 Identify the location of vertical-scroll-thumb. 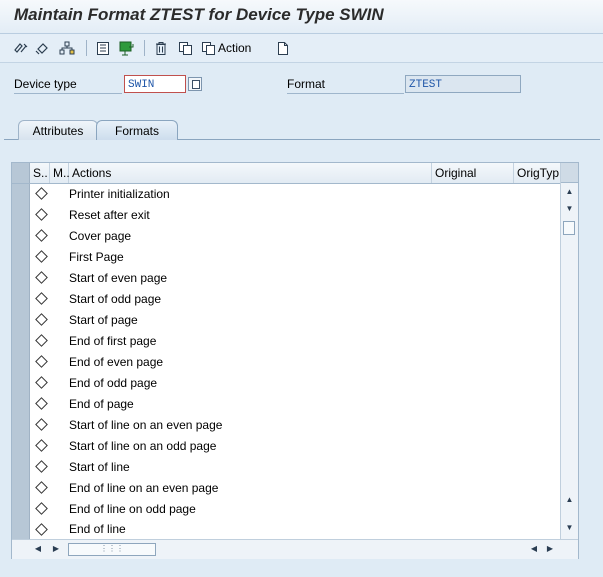
(569, 228).